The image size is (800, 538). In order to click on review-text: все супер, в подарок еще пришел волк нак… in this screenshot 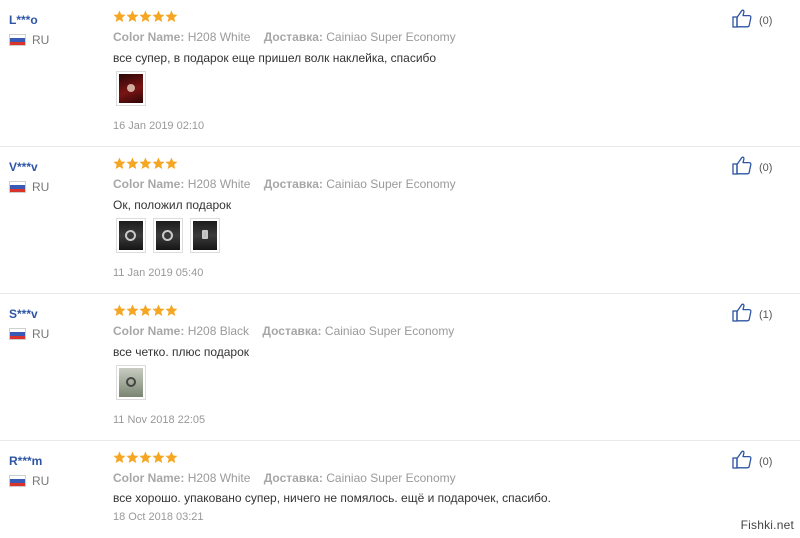, I will do `click(275, 58)`.